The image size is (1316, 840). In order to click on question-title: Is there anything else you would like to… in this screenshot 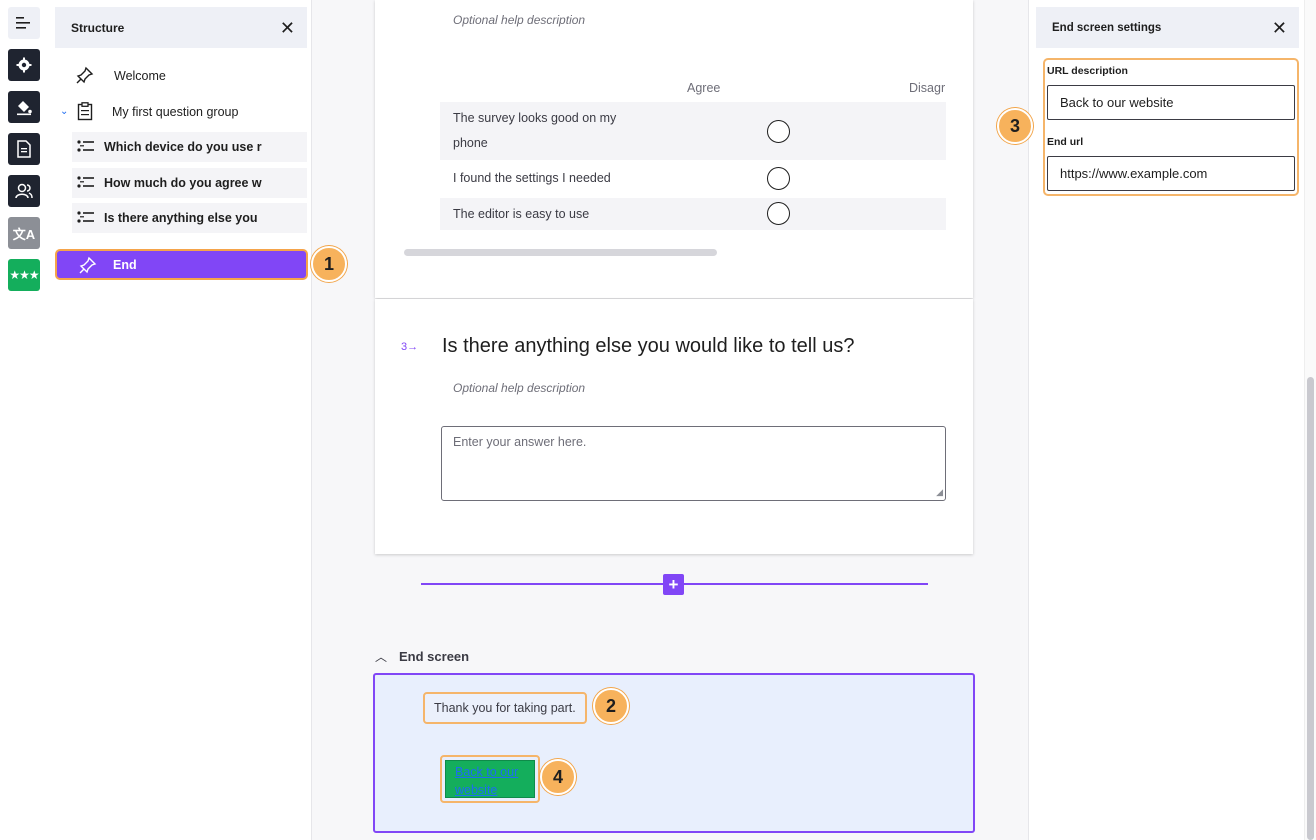, I will do `click(648, 346)`.